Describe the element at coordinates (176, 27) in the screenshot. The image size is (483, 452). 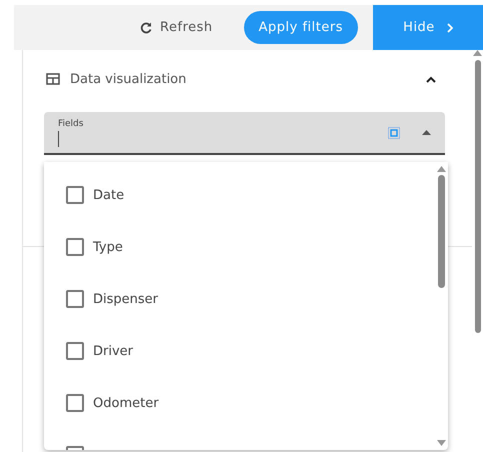
I see `refresh-button: Refresh` at that location.